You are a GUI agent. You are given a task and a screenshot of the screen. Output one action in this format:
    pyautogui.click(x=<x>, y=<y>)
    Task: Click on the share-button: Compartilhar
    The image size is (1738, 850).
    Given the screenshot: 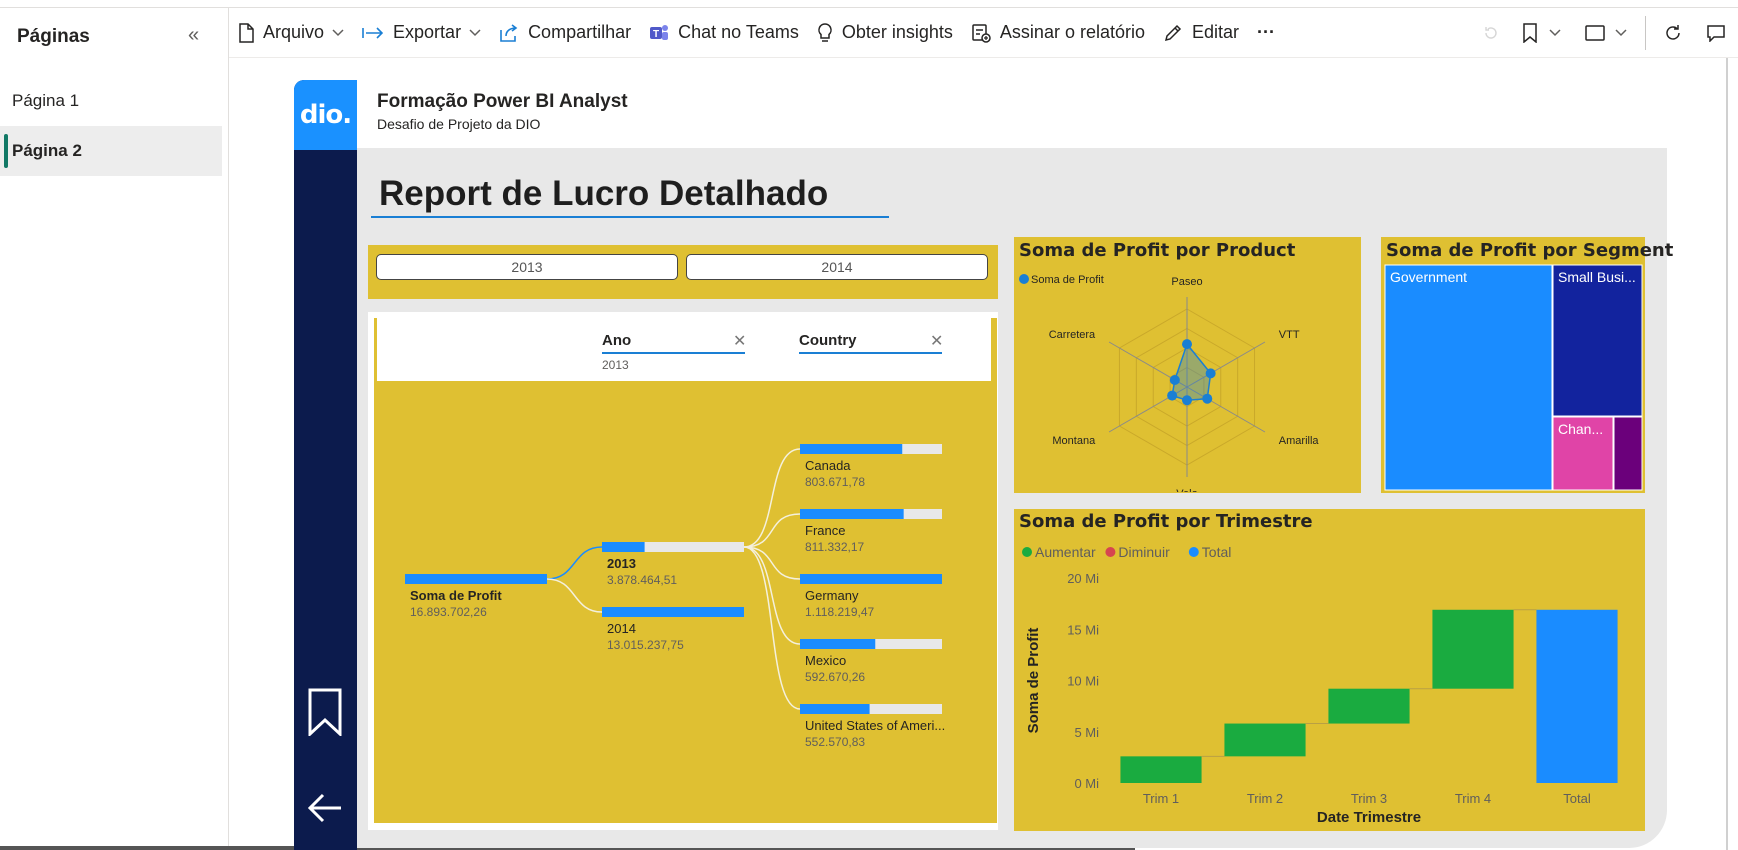 What is the action you would take?
    pyautogui.click(x=565, y=33)
    